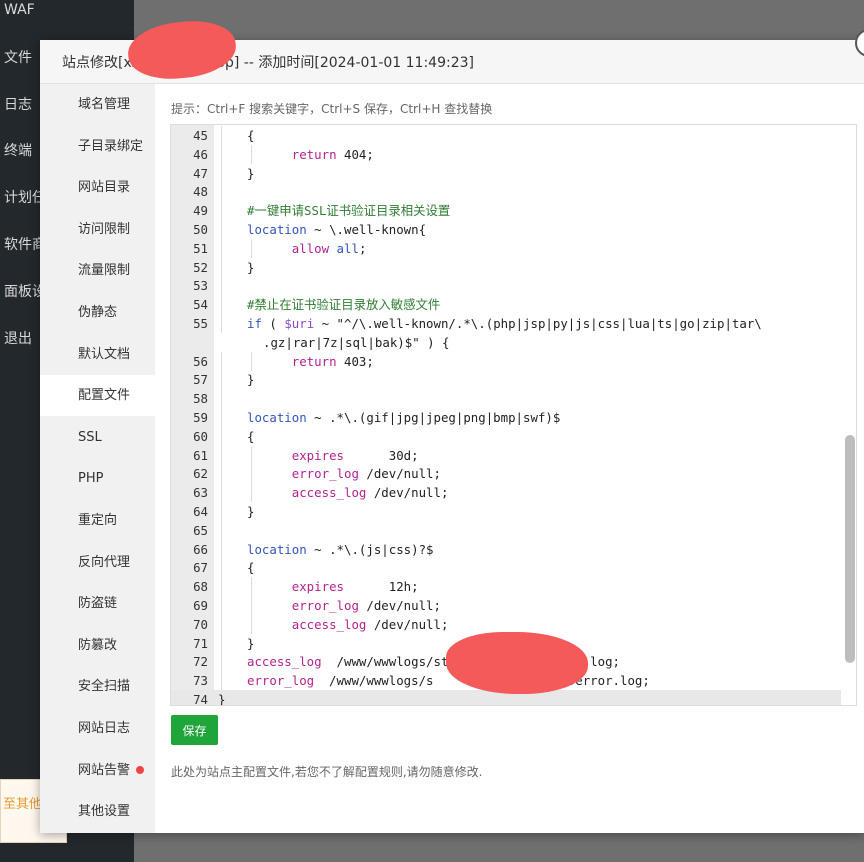  I want to click on background-nav-item: 终端, so click(18, 151).